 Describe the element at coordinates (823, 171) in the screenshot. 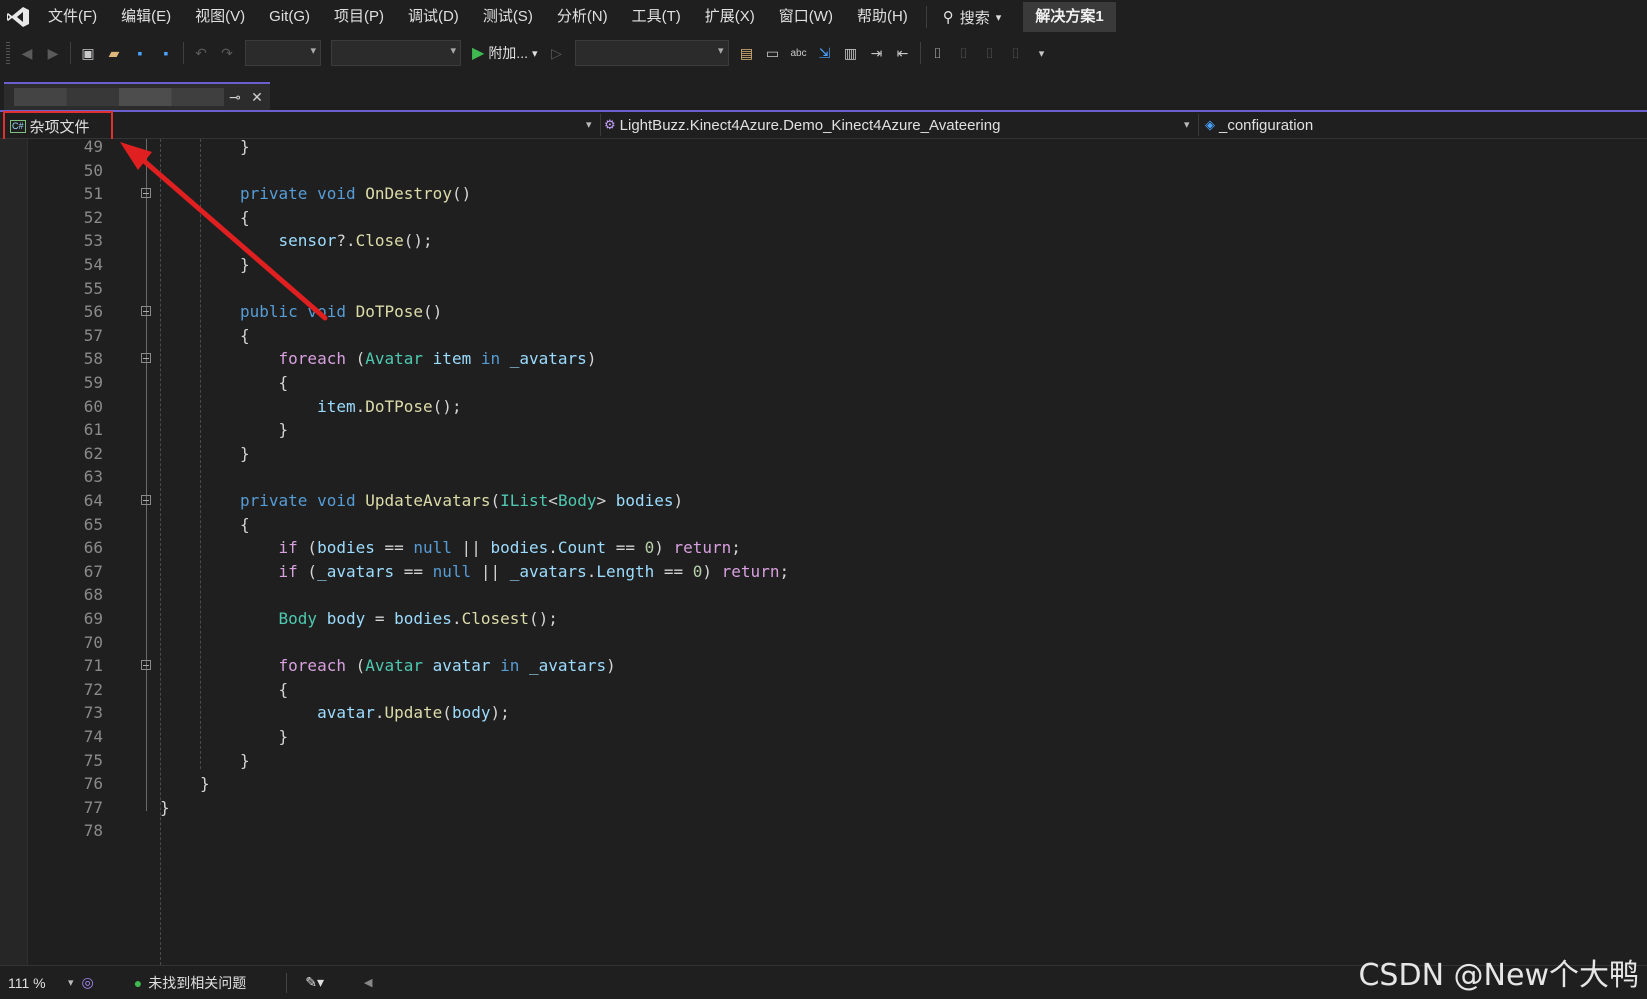

I see `code-line: 50` at that location.